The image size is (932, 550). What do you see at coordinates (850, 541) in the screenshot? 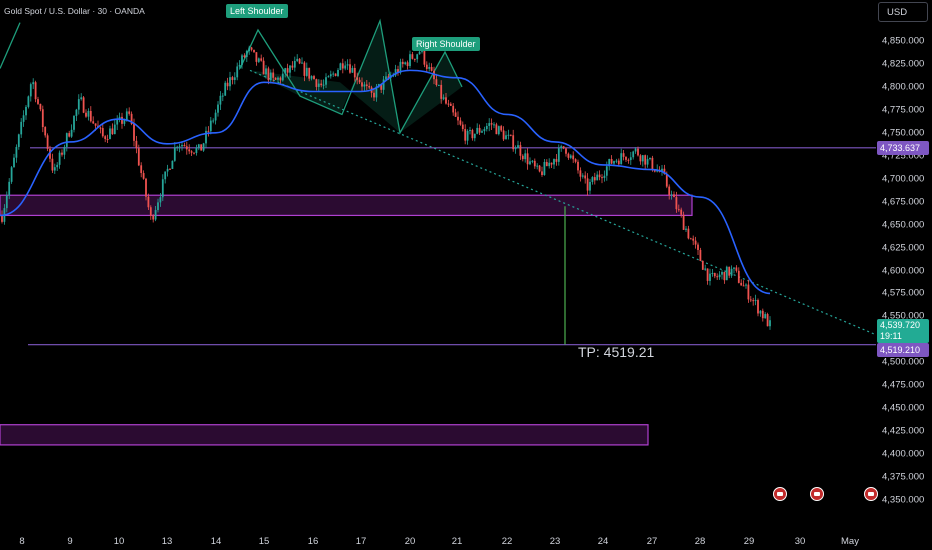
I see `time-tick-label: May` at bounding box center [850, 541].